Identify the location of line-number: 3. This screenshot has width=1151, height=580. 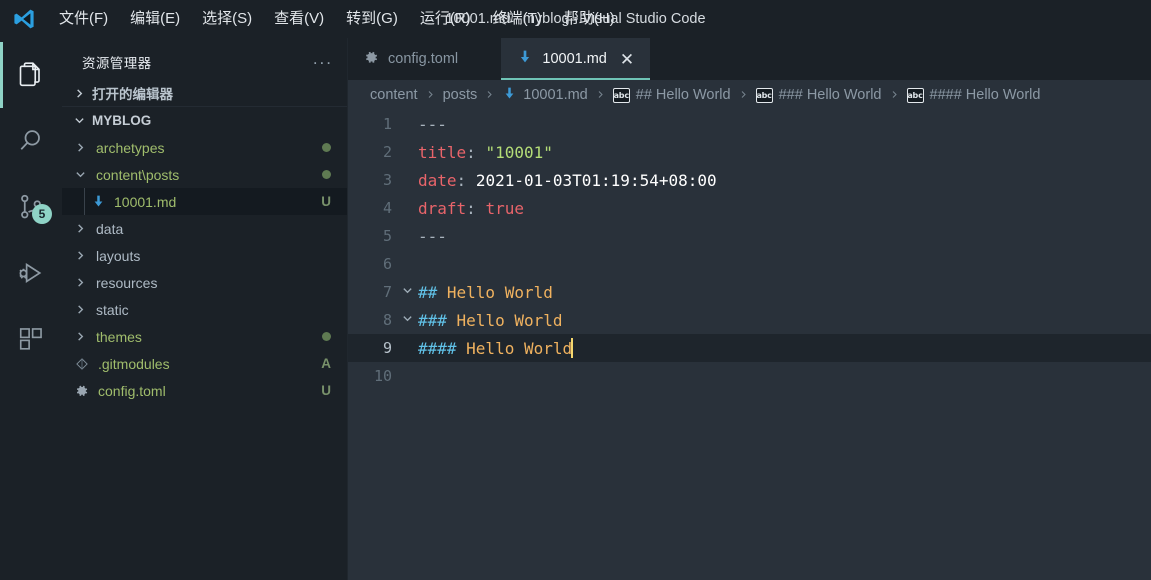
(387, 180).